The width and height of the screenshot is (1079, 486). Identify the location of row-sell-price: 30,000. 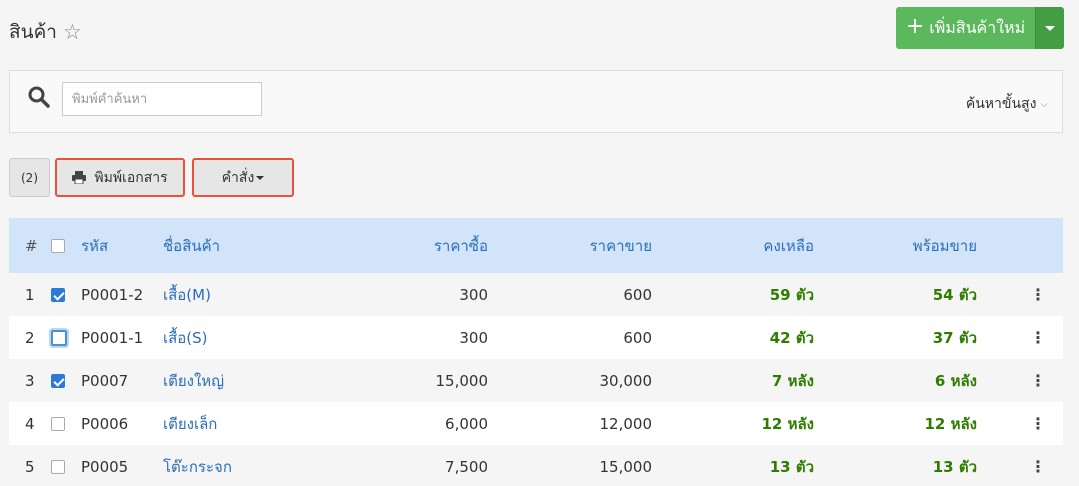
(626, 380).